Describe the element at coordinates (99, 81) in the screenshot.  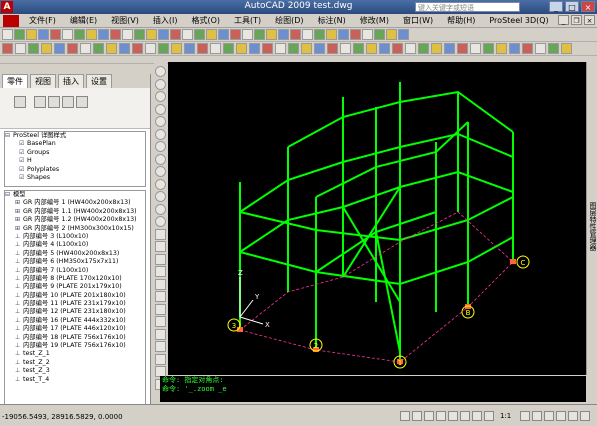
I see `tab-settings: 设置` at that location.